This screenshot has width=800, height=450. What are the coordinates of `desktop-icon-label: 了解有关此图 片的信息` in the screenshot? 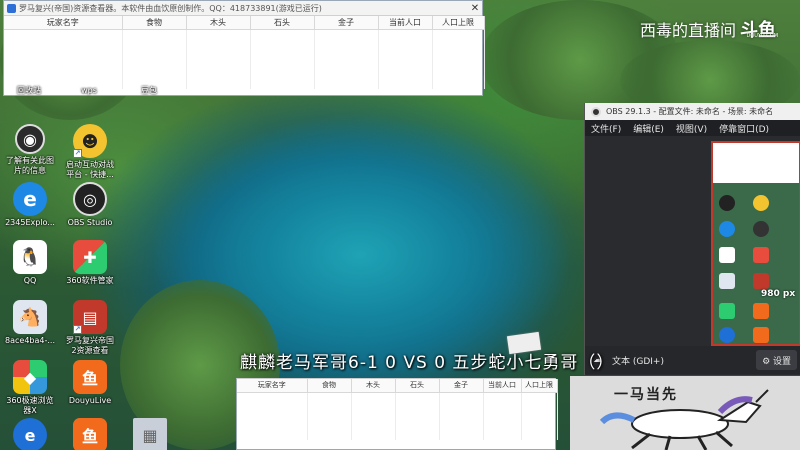 It's located at (30, 165).